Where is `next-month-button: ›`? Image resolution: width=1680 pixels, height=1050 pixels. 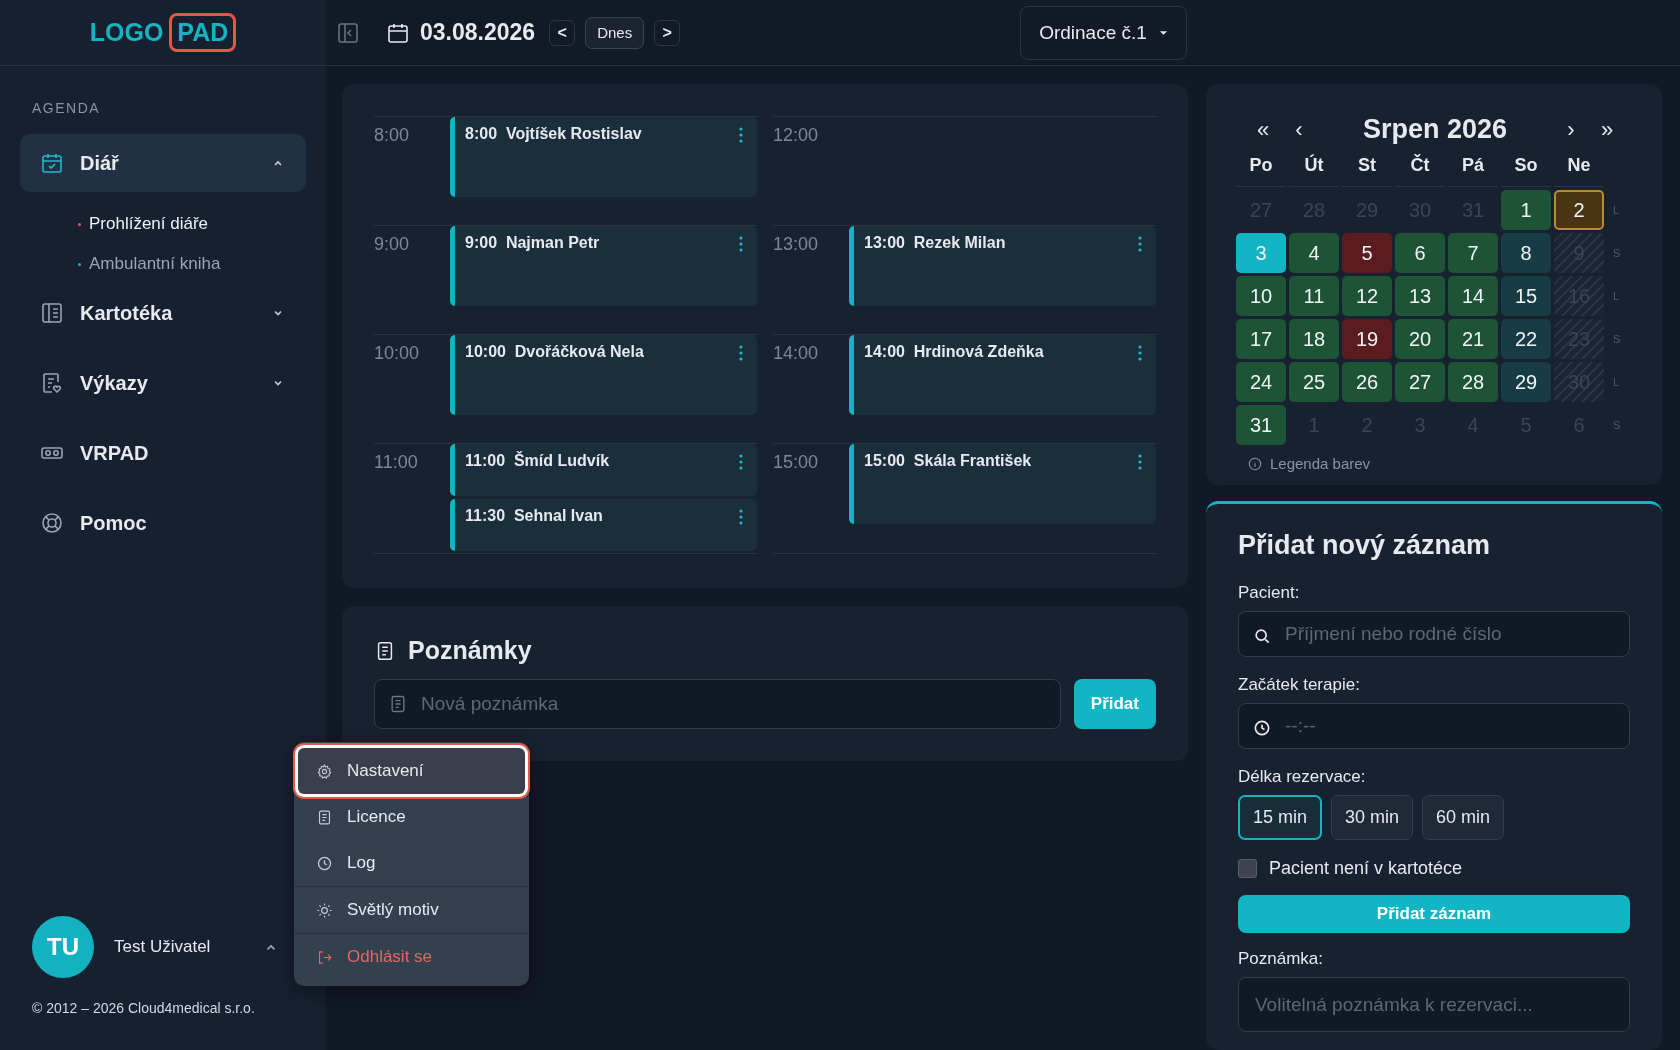
next-month-button: › is located at coordinates (1571, 129).